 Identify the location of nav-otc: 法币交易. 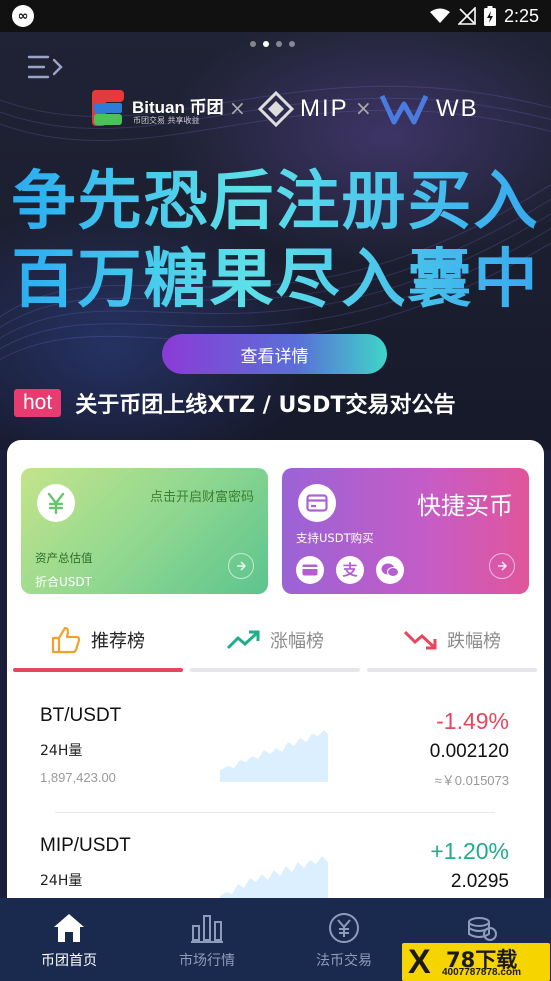
(344, 939).